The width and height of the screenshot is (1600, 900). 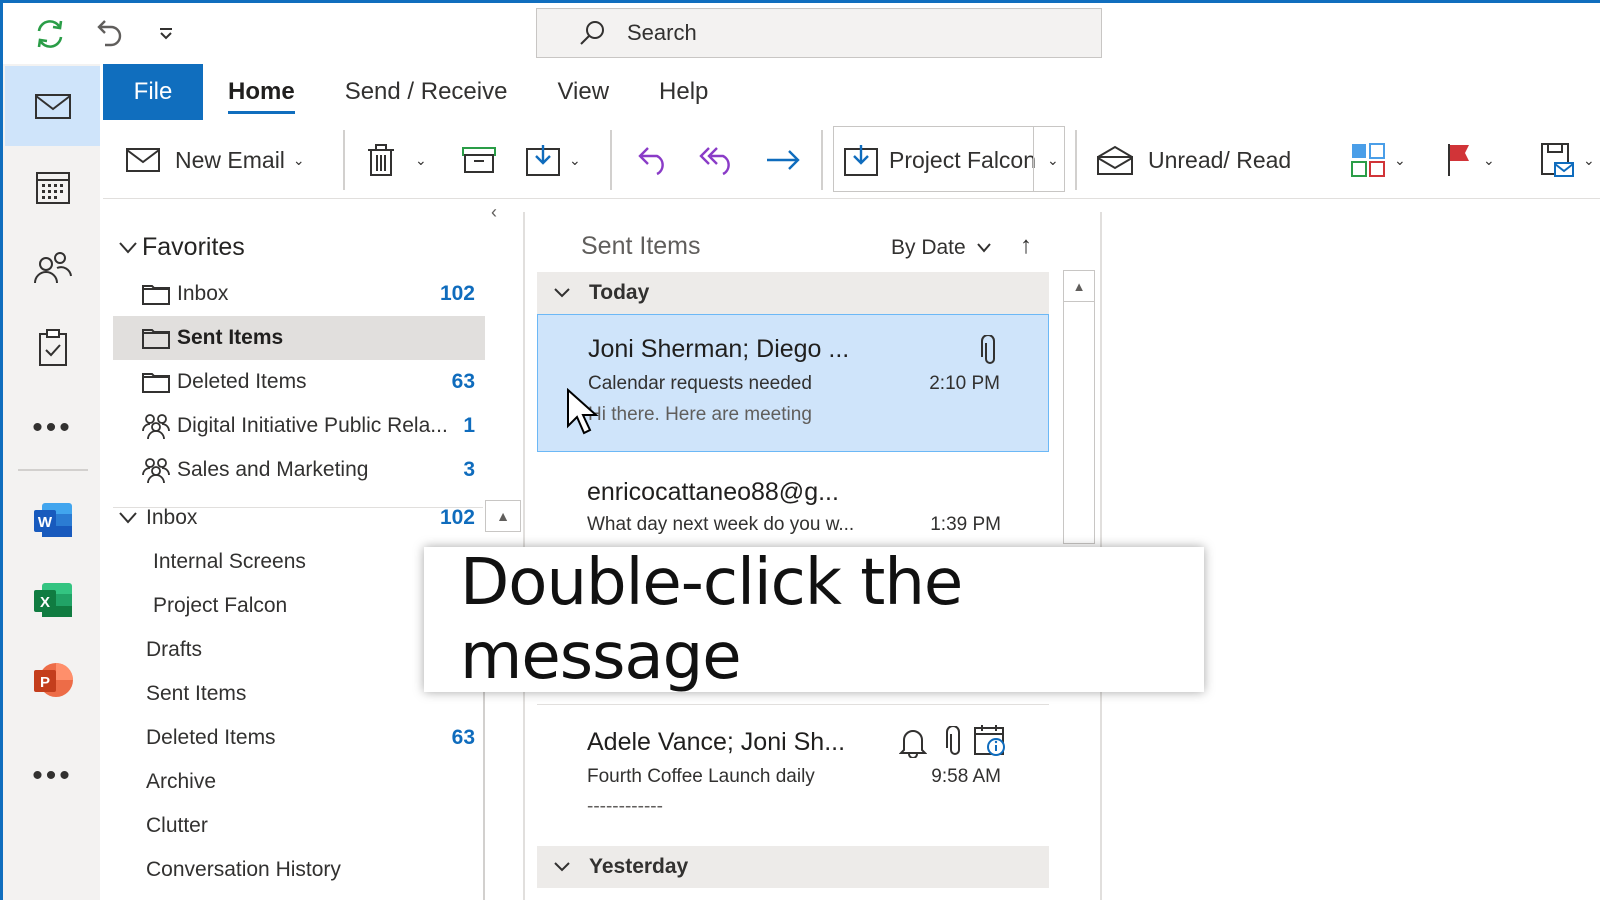 I want to click on folder-clutter: Clutter, so click(x=299, y=826).